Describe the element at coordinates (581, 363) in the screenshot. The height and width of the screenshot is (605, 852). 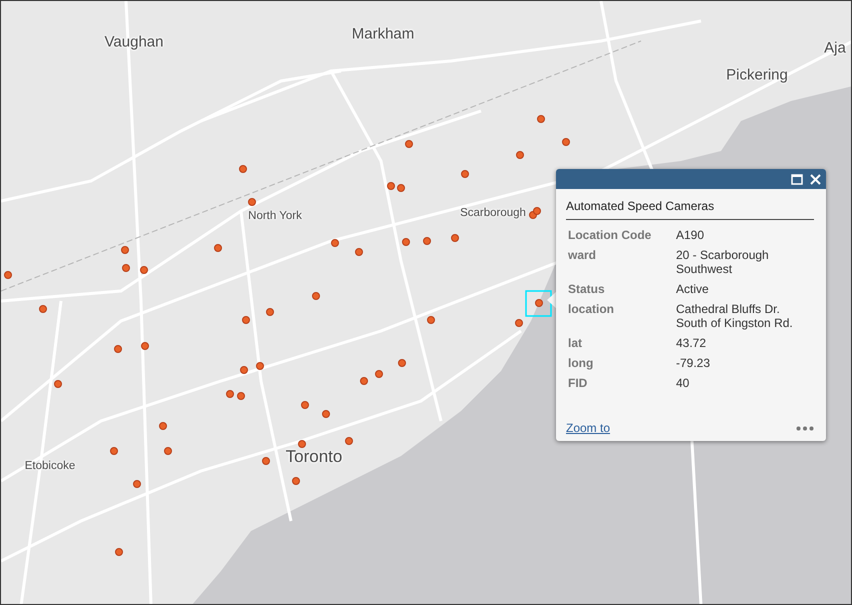
I see `field-label: long` at that location.